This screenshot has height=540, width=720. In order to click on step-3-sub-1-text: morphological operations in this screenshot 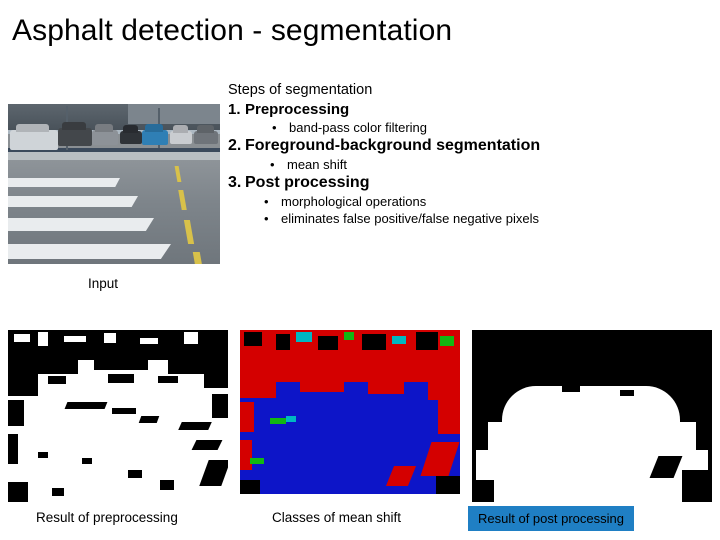, I will do `click(354, 201)`.